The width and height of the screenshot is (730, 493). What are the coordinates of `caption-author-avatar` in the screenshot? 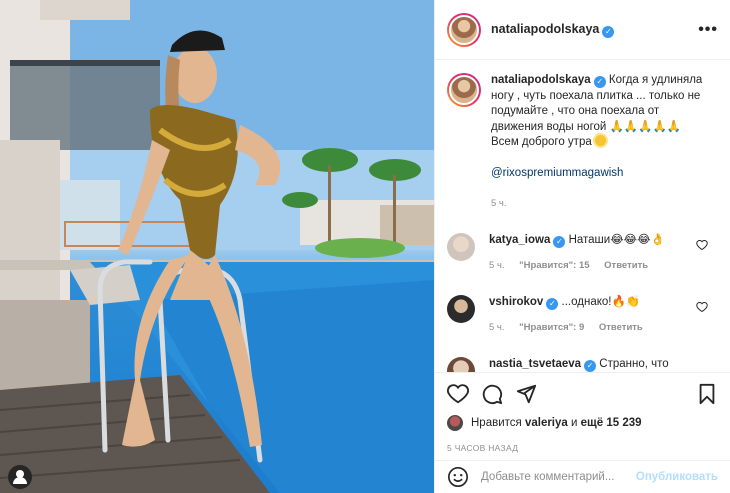 It's located at (464, 90).